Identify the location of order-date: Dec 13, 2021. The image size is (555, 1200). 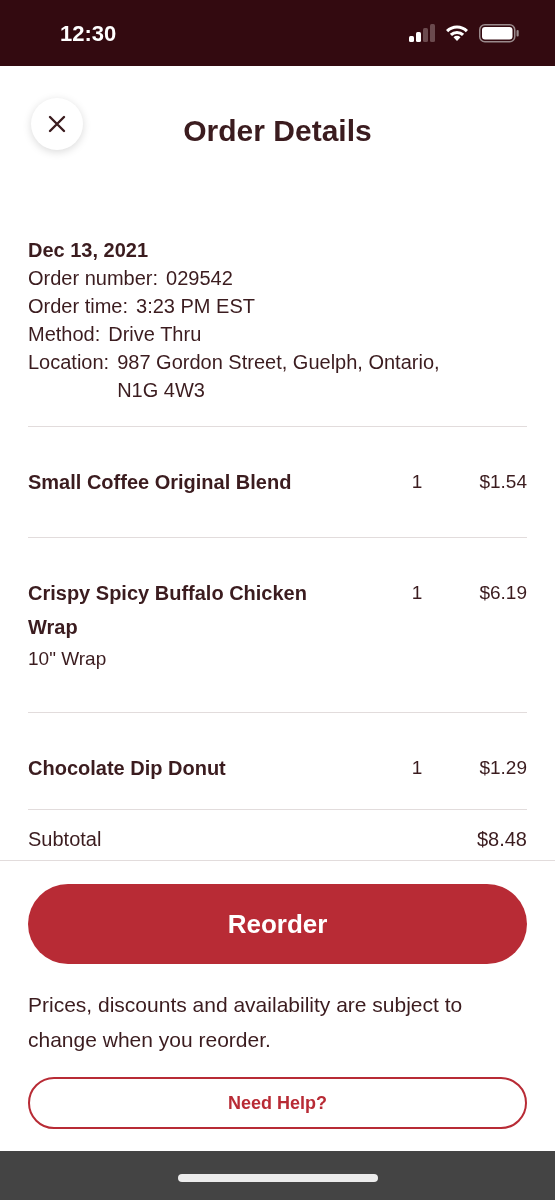
(89, 250).